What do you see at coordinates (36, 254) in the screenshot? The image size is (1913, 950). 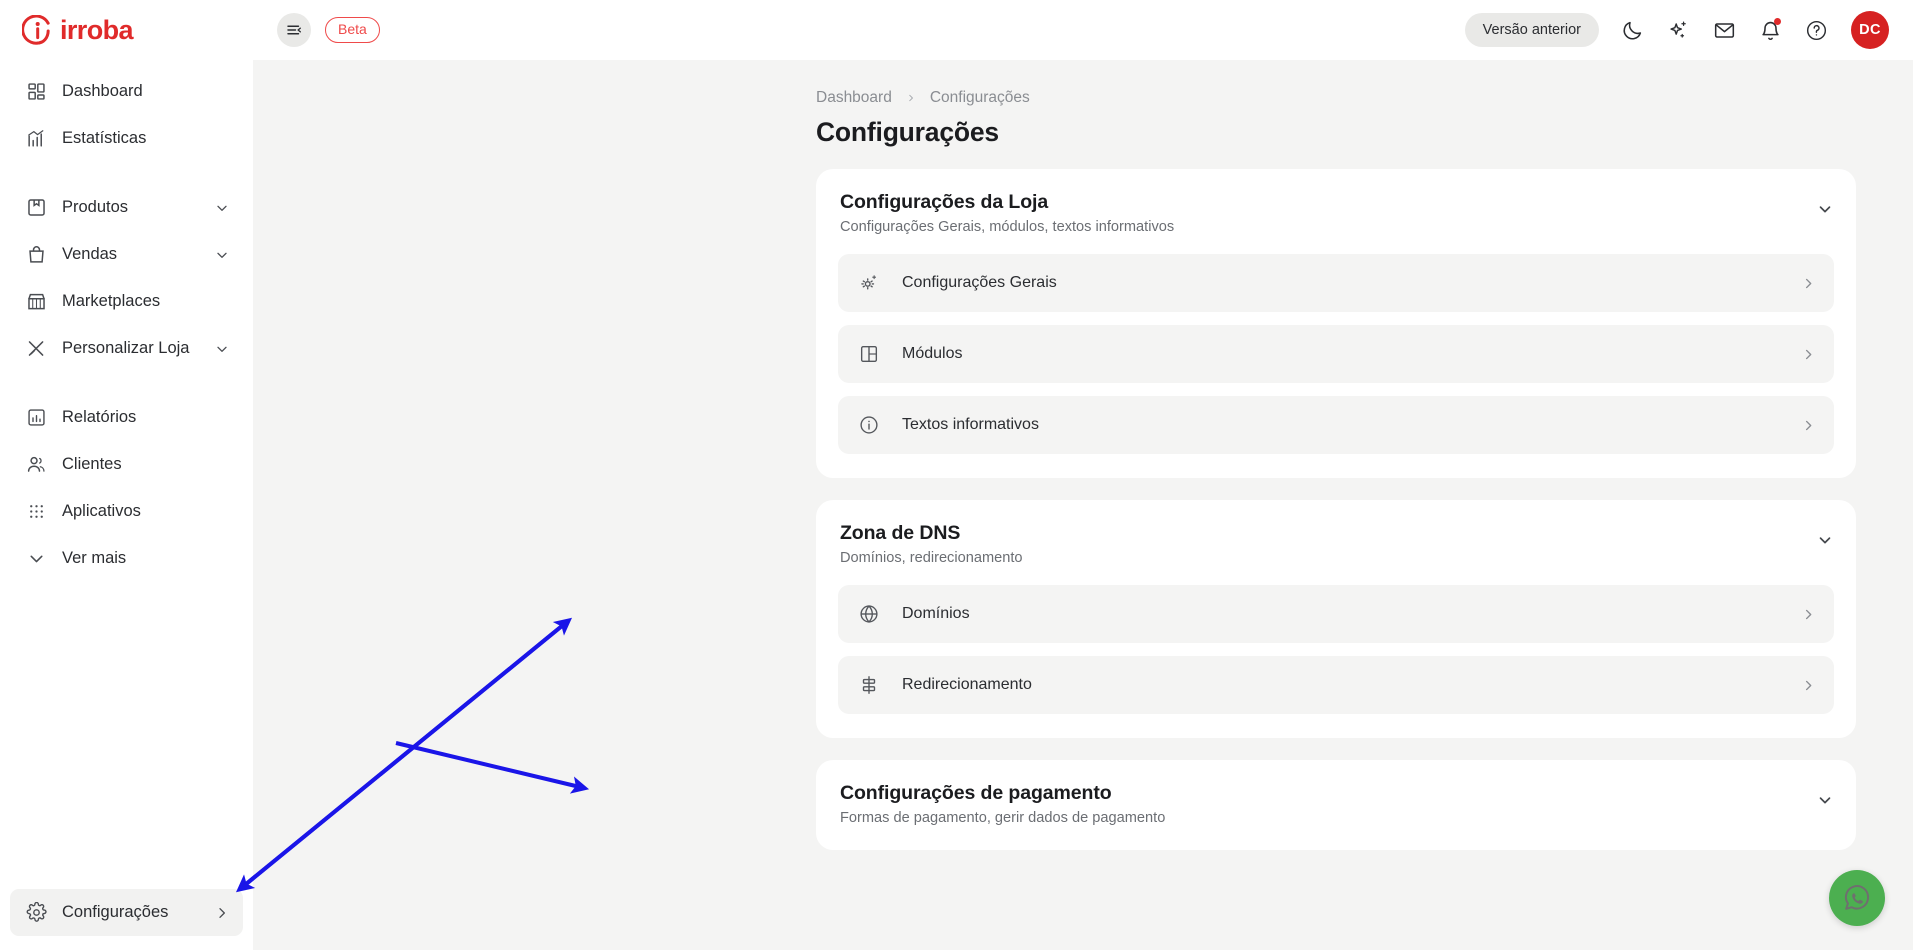 I see `shopping-bag-icon` at bounding box center [36, 254].